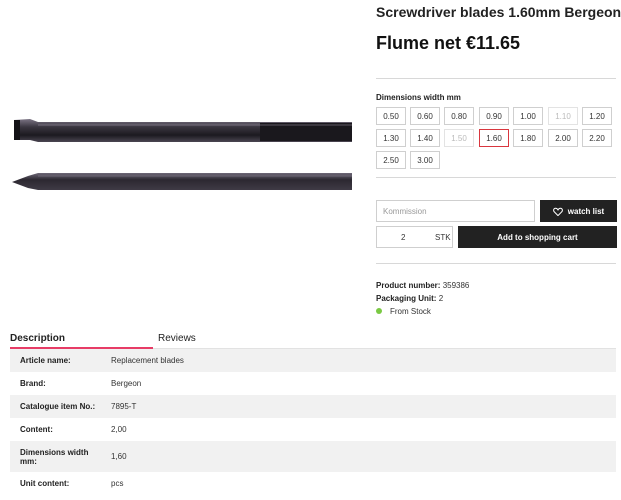 The height and width of the screenshot is (500, 621). What do you see at coordinates (459, 138) in the screenshot?
I see `dimension-option: 1.50` at bounding box center [459, 138].